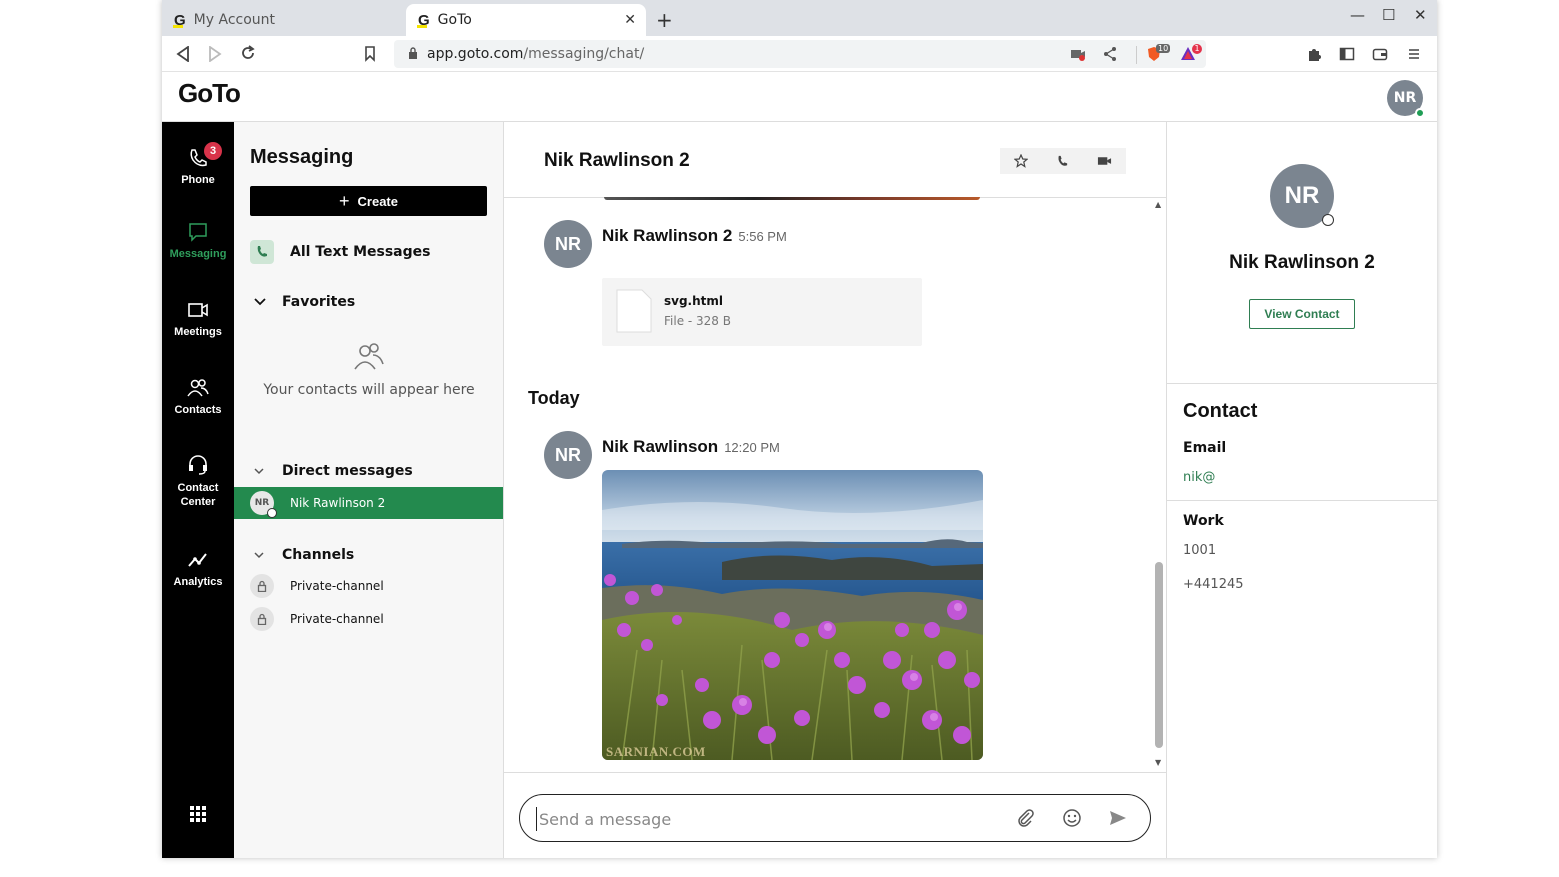 Image resolution: width=1559 pixels, height=877 pixels. I want to click on video-icon, so click(198, 310).